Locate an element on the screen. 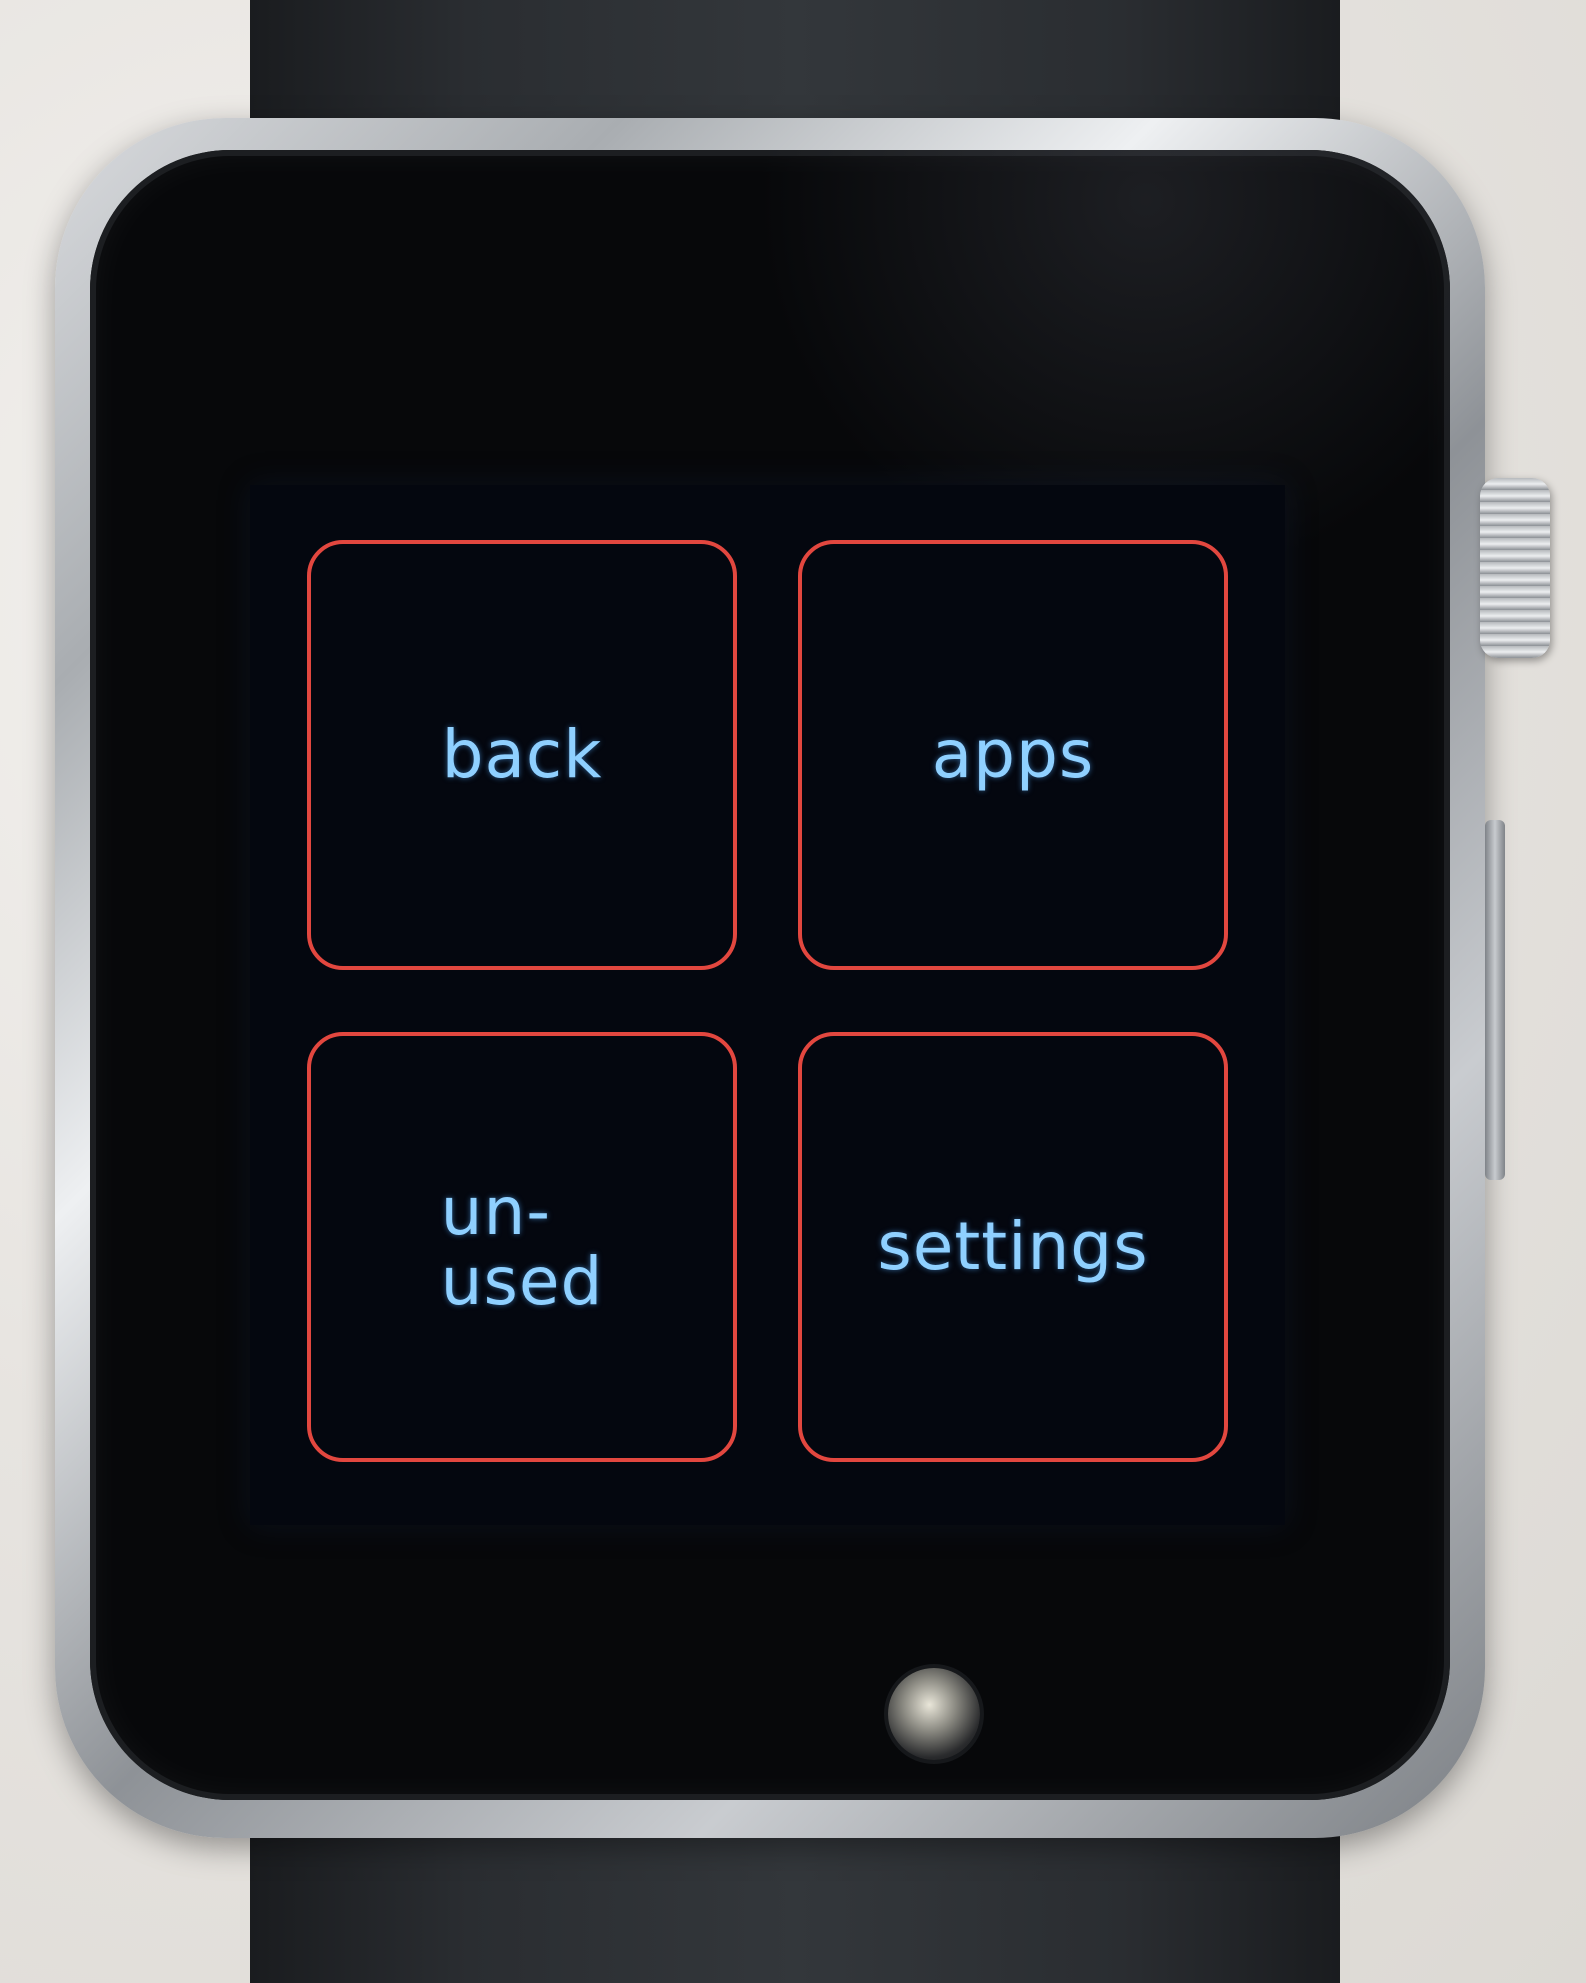 This screenshot has width=1586, height=1983. apps-button: apps is located at coordinates (1013, 755).